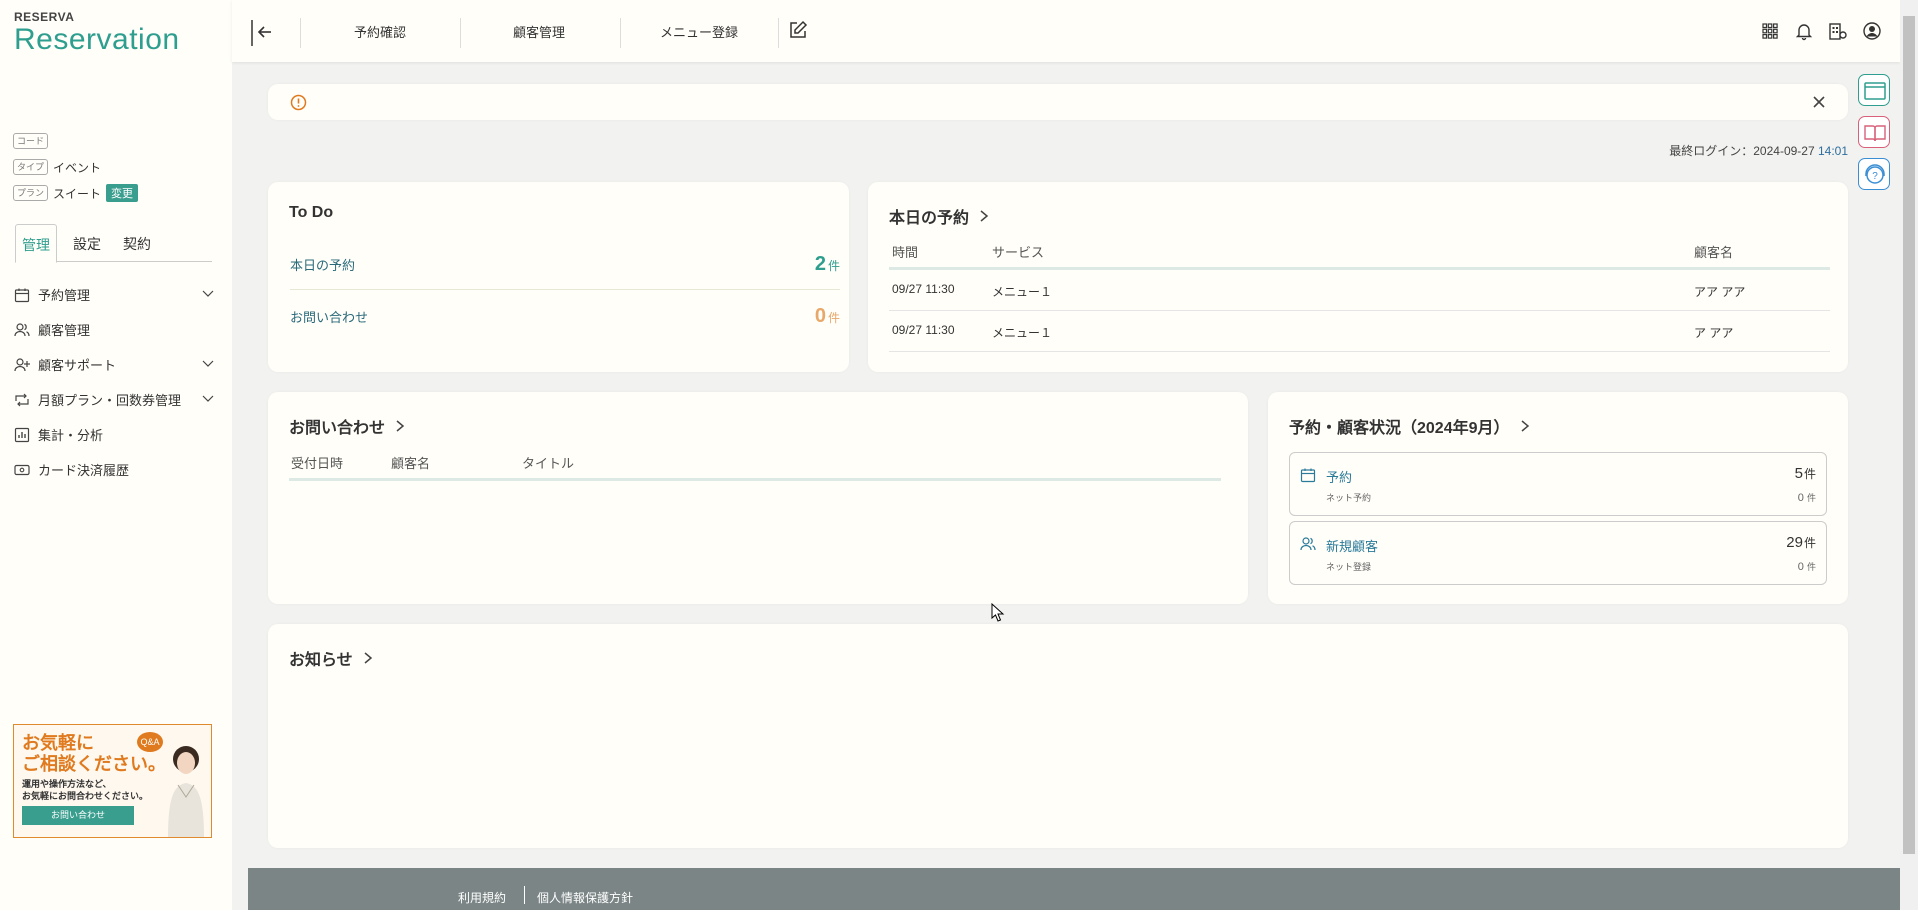 Image resolution: width=1918 pixels, height=910 pixels. What do you see at coordinates (347, 426) in the screenshot?
I see `inquiries-title: お問い合わせ` at bounding box center [347, 426].